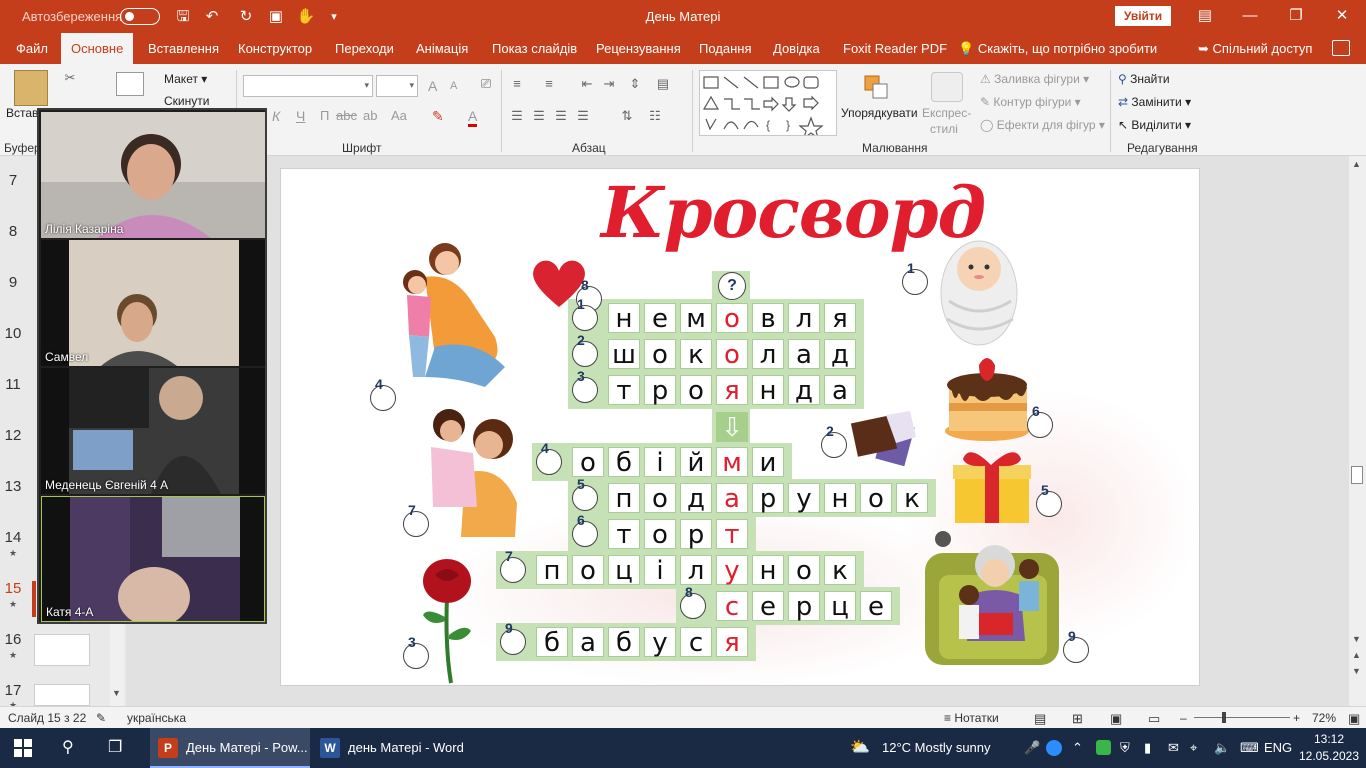 This screenshot has height=768, width=1366. What do you see at coordinates (992, 487) in the screenshot?
I see `gift-image` at bounding box center [992, 487].